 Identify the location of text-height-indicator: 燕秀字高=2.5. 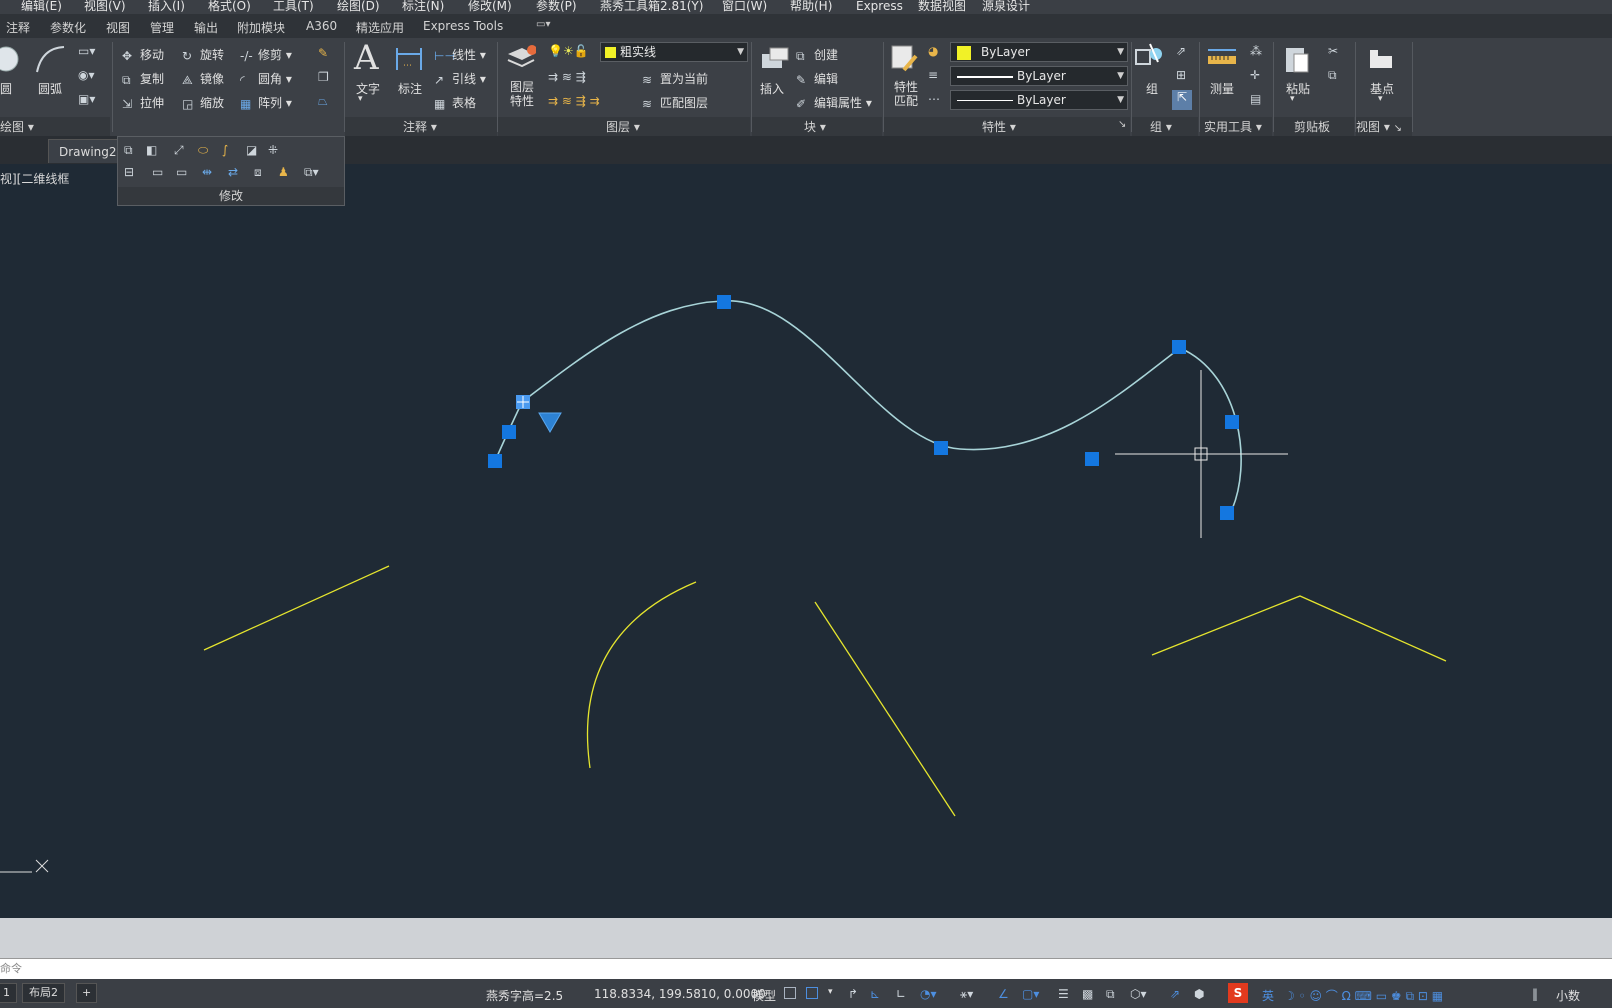
(524, 995).